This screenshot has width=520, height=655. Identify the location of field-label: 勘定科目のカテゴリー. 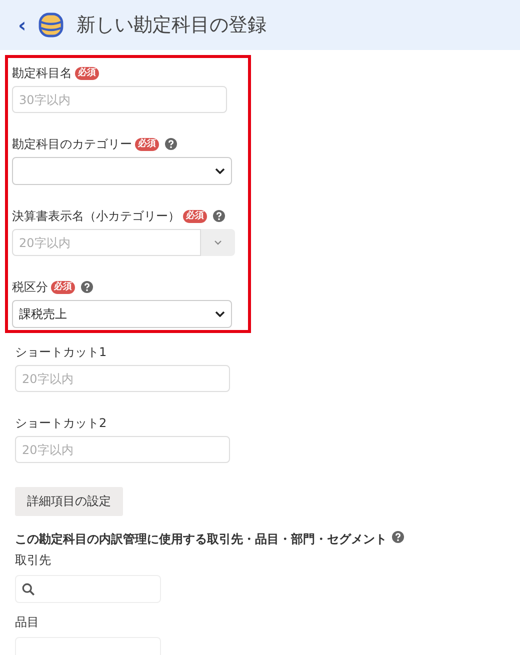
(72, 144).